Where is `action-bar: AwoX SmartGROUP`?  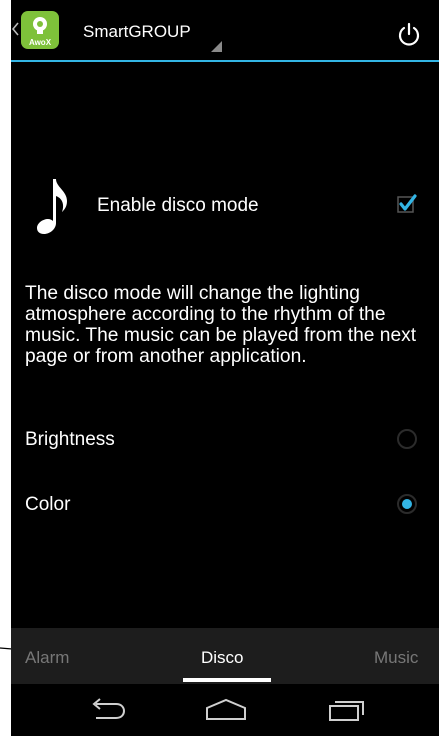
action-bar: AwoX SmartGROUP is located at coordinates (225, 31).